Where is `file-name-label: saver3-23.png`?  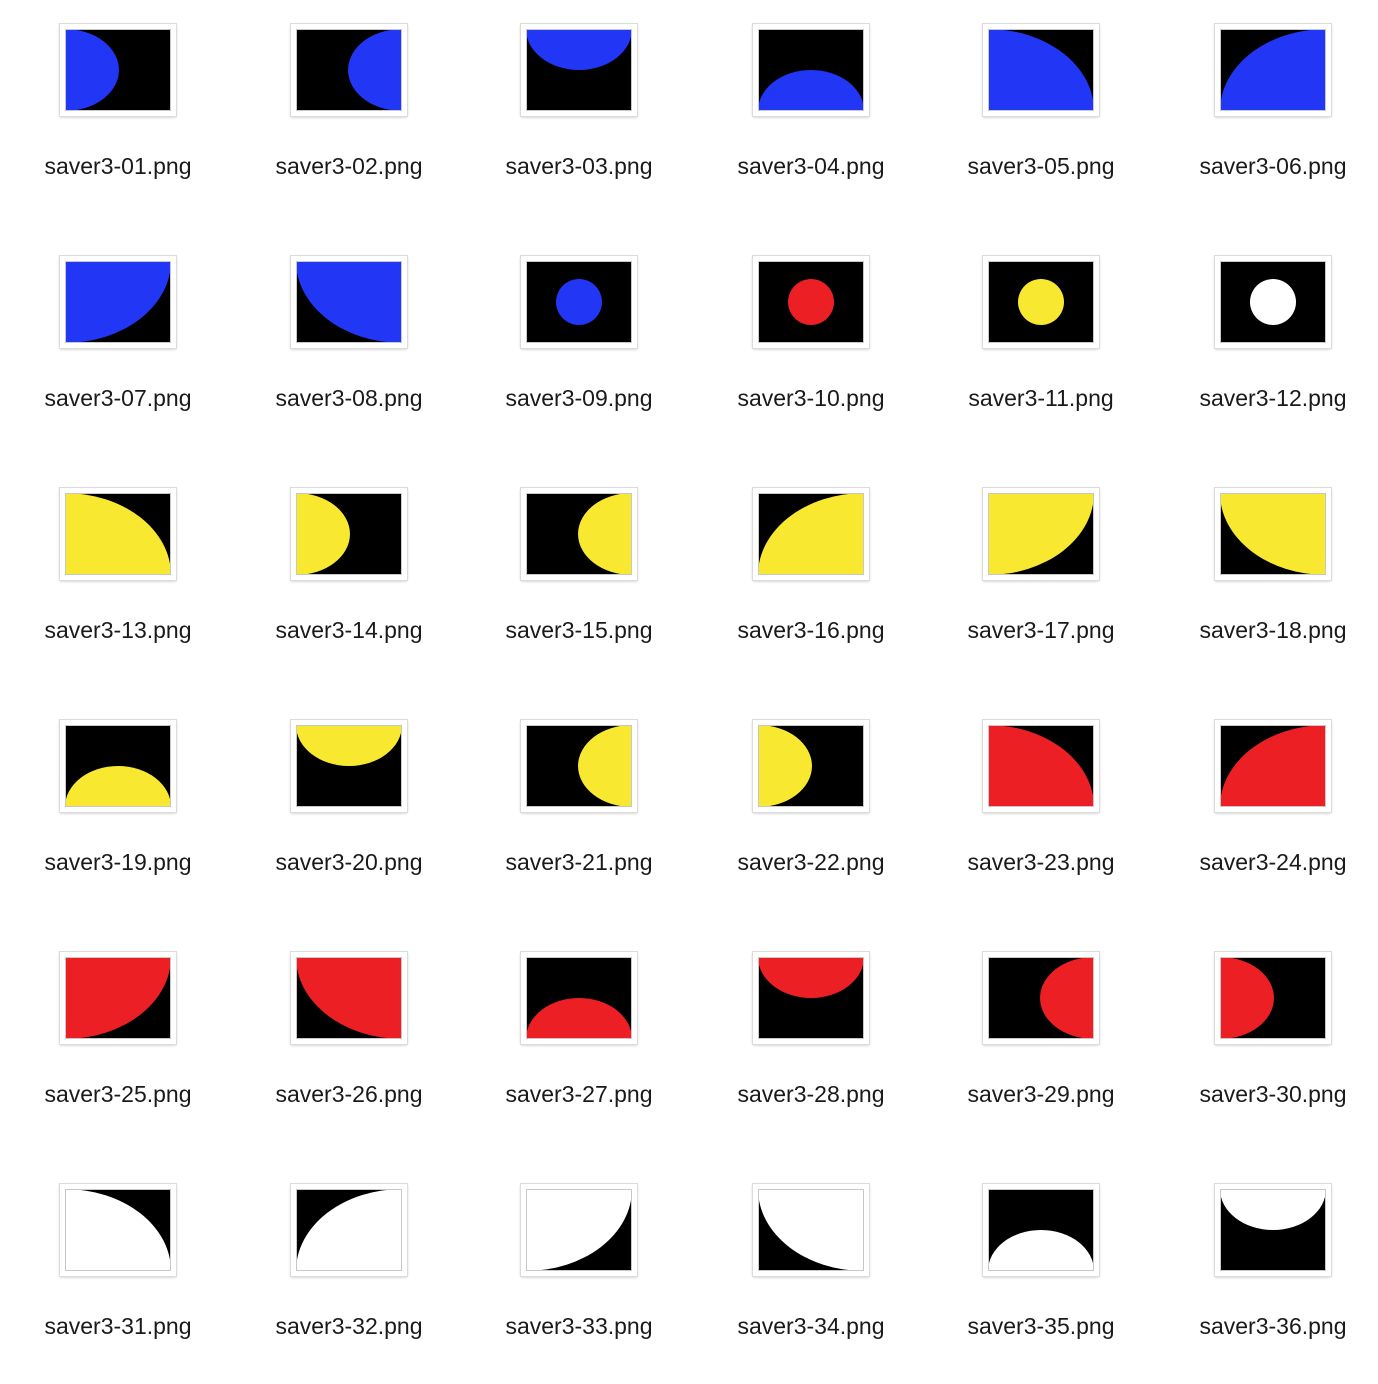 file-name-label: saver3-23.png is located at coordinates (1041, 862).